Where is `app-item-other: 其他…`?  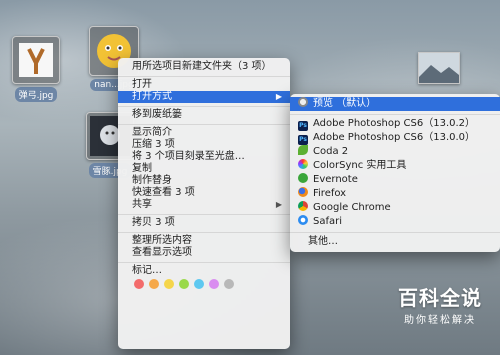
app-item-other: 其他… is located at coordinates (395, 242).